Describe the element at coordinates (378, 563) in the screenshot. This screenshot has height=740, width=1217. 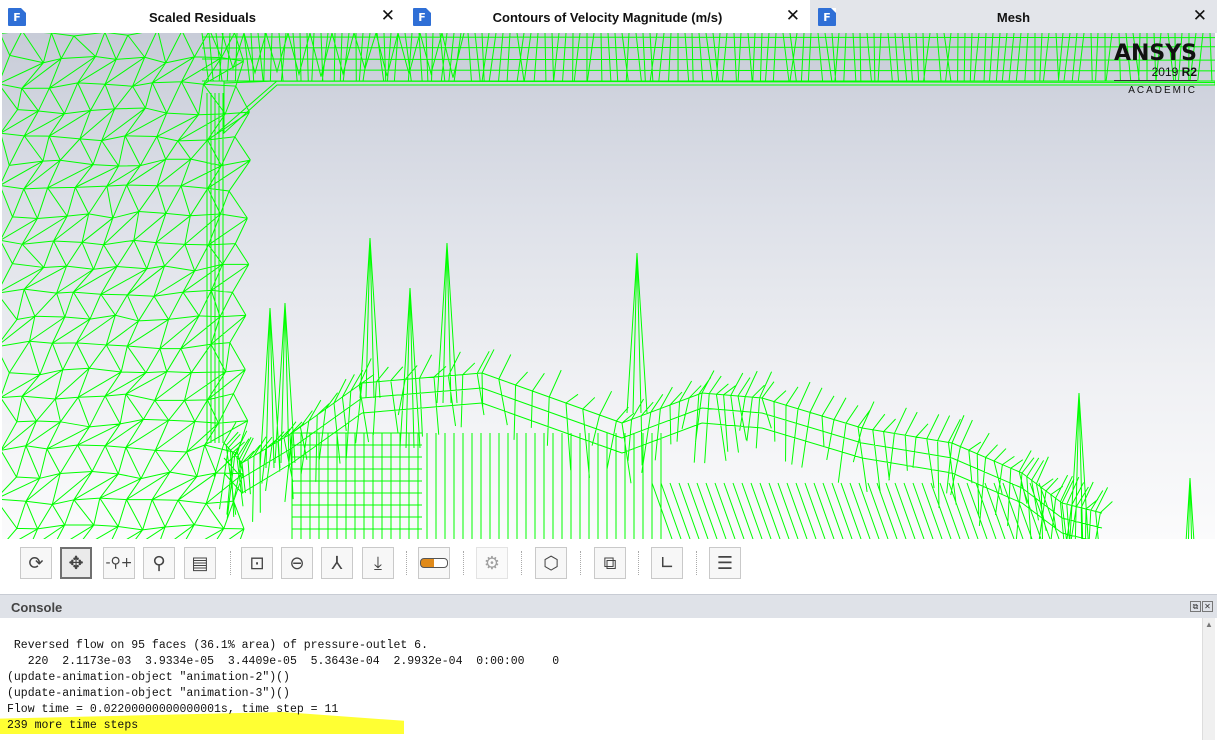
I see `view-import-icon: ⤓` at that location.